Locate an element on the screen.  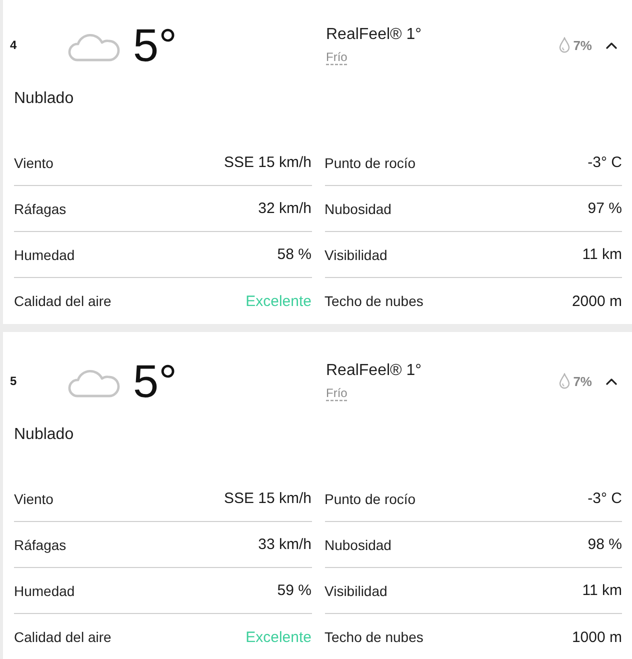
detail-value: 59 % is located at coordinates (294, 590).